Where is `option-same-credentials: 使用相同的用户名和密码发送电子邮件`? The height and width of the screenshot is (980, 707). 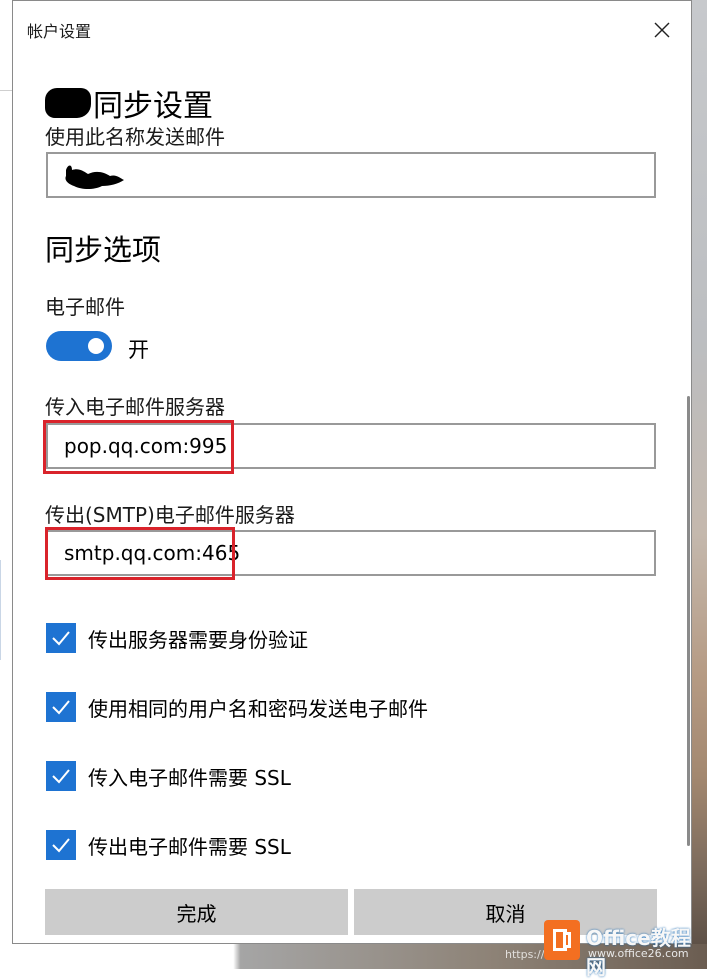
option-same-credentials: 使用相同的用户名和密码发送电子邮件 is located at coordinates (237, 707).